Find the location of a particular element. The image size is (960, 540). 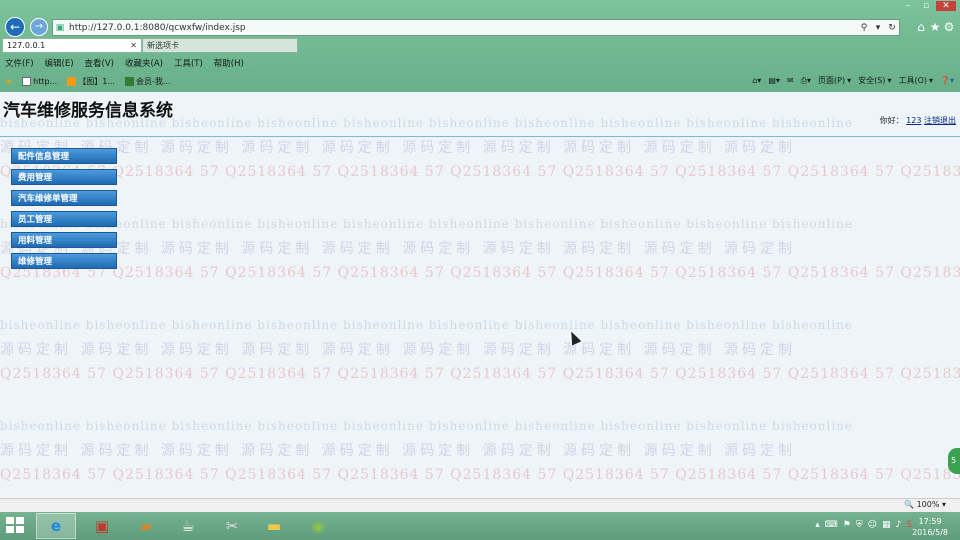

tab-new: 新选项卡 is located at coordinates (220, 45).